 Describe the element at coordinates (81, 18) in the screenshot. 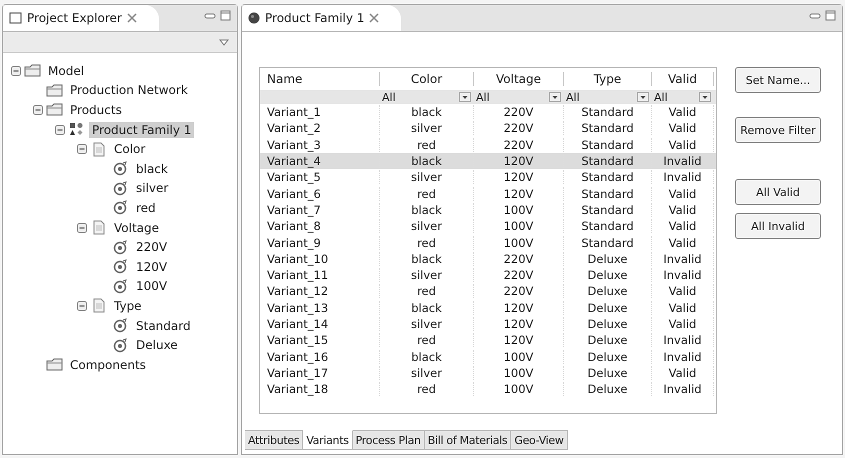

I see `view-tab: Project Explorer` at that location.